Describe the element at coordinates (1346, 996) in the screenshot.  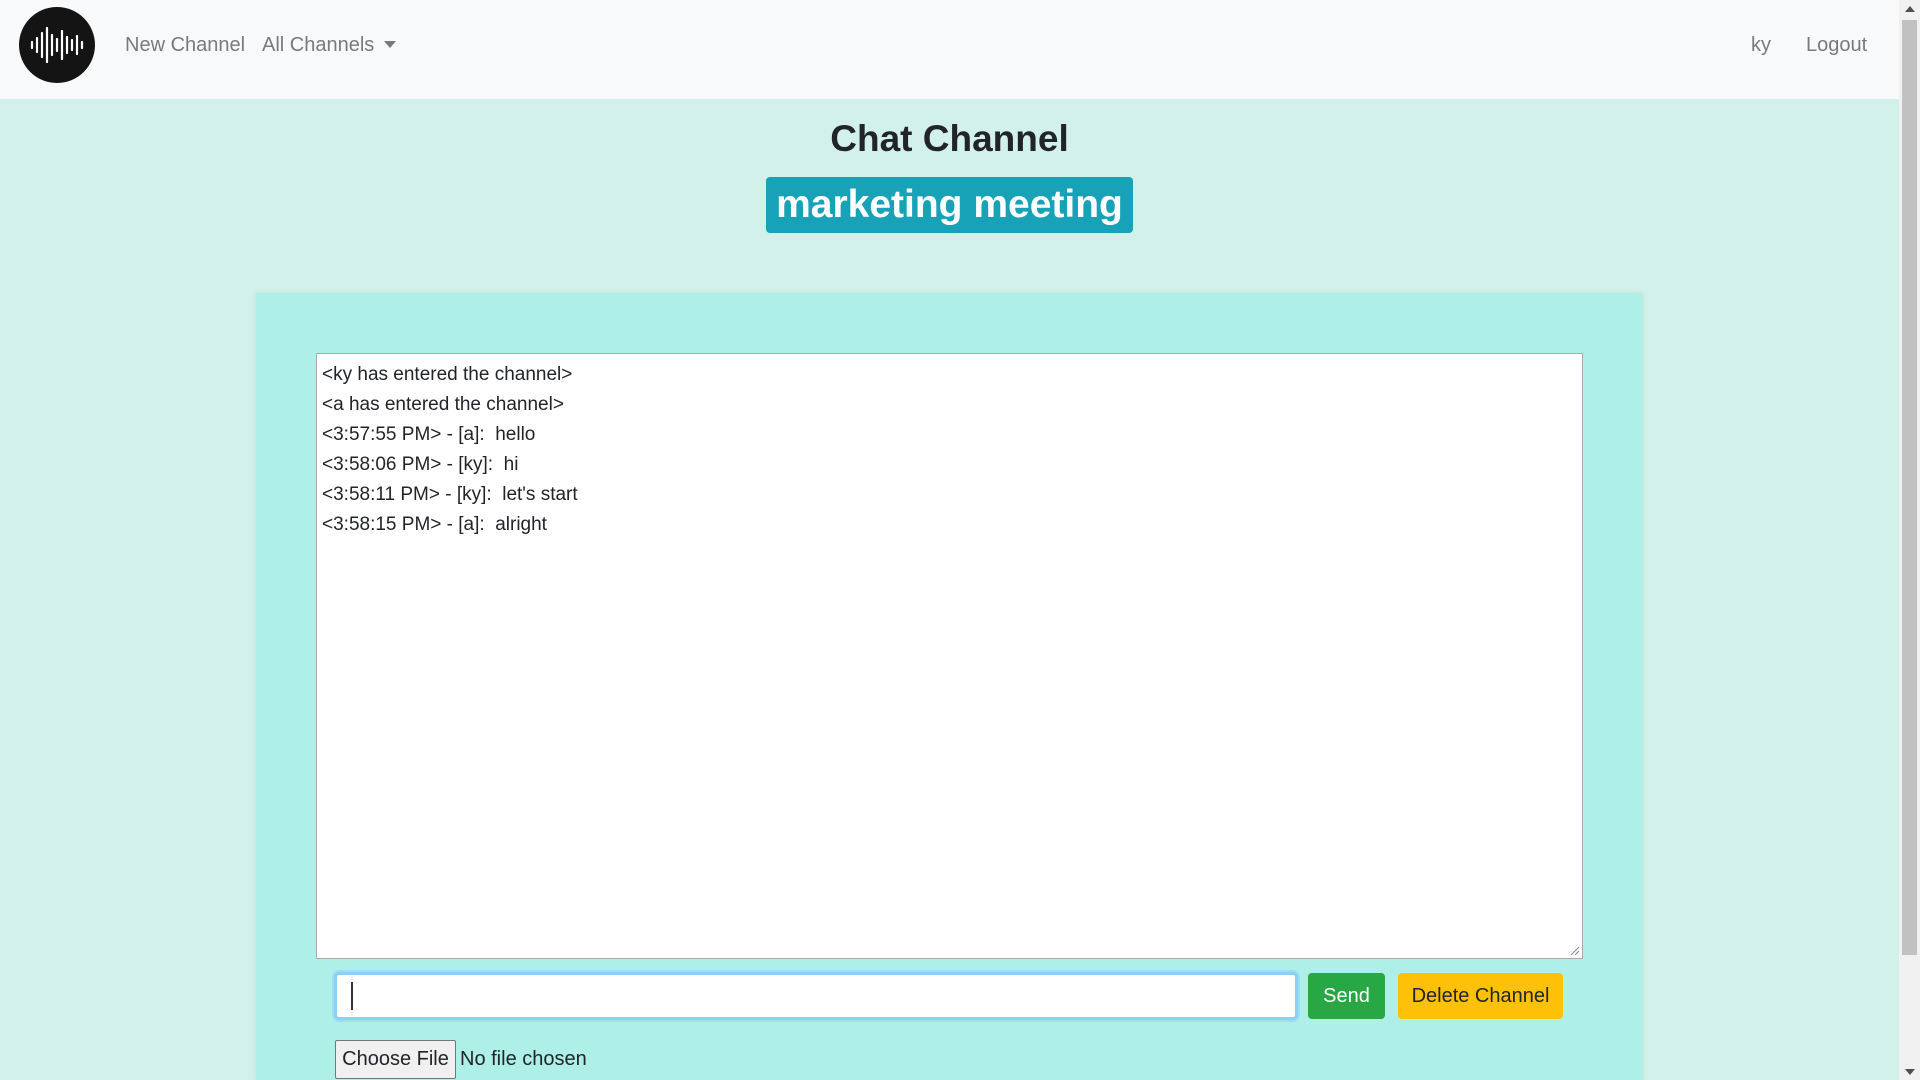
I see `send-button: Send` at that location.